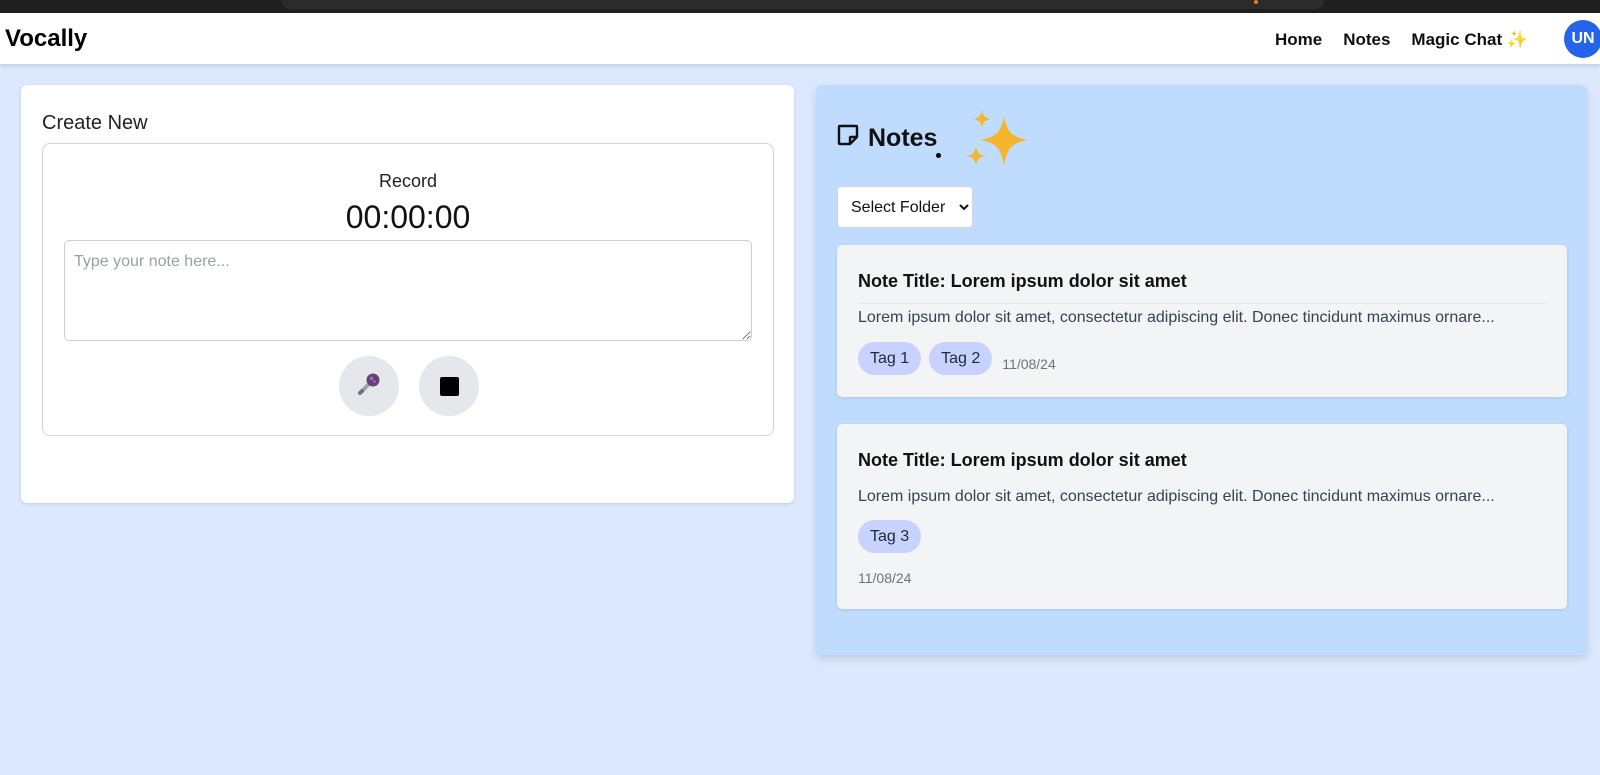 This screenshot has height=775, width=1600. I want to click on create-new-title: Create New, so click(95, 123).